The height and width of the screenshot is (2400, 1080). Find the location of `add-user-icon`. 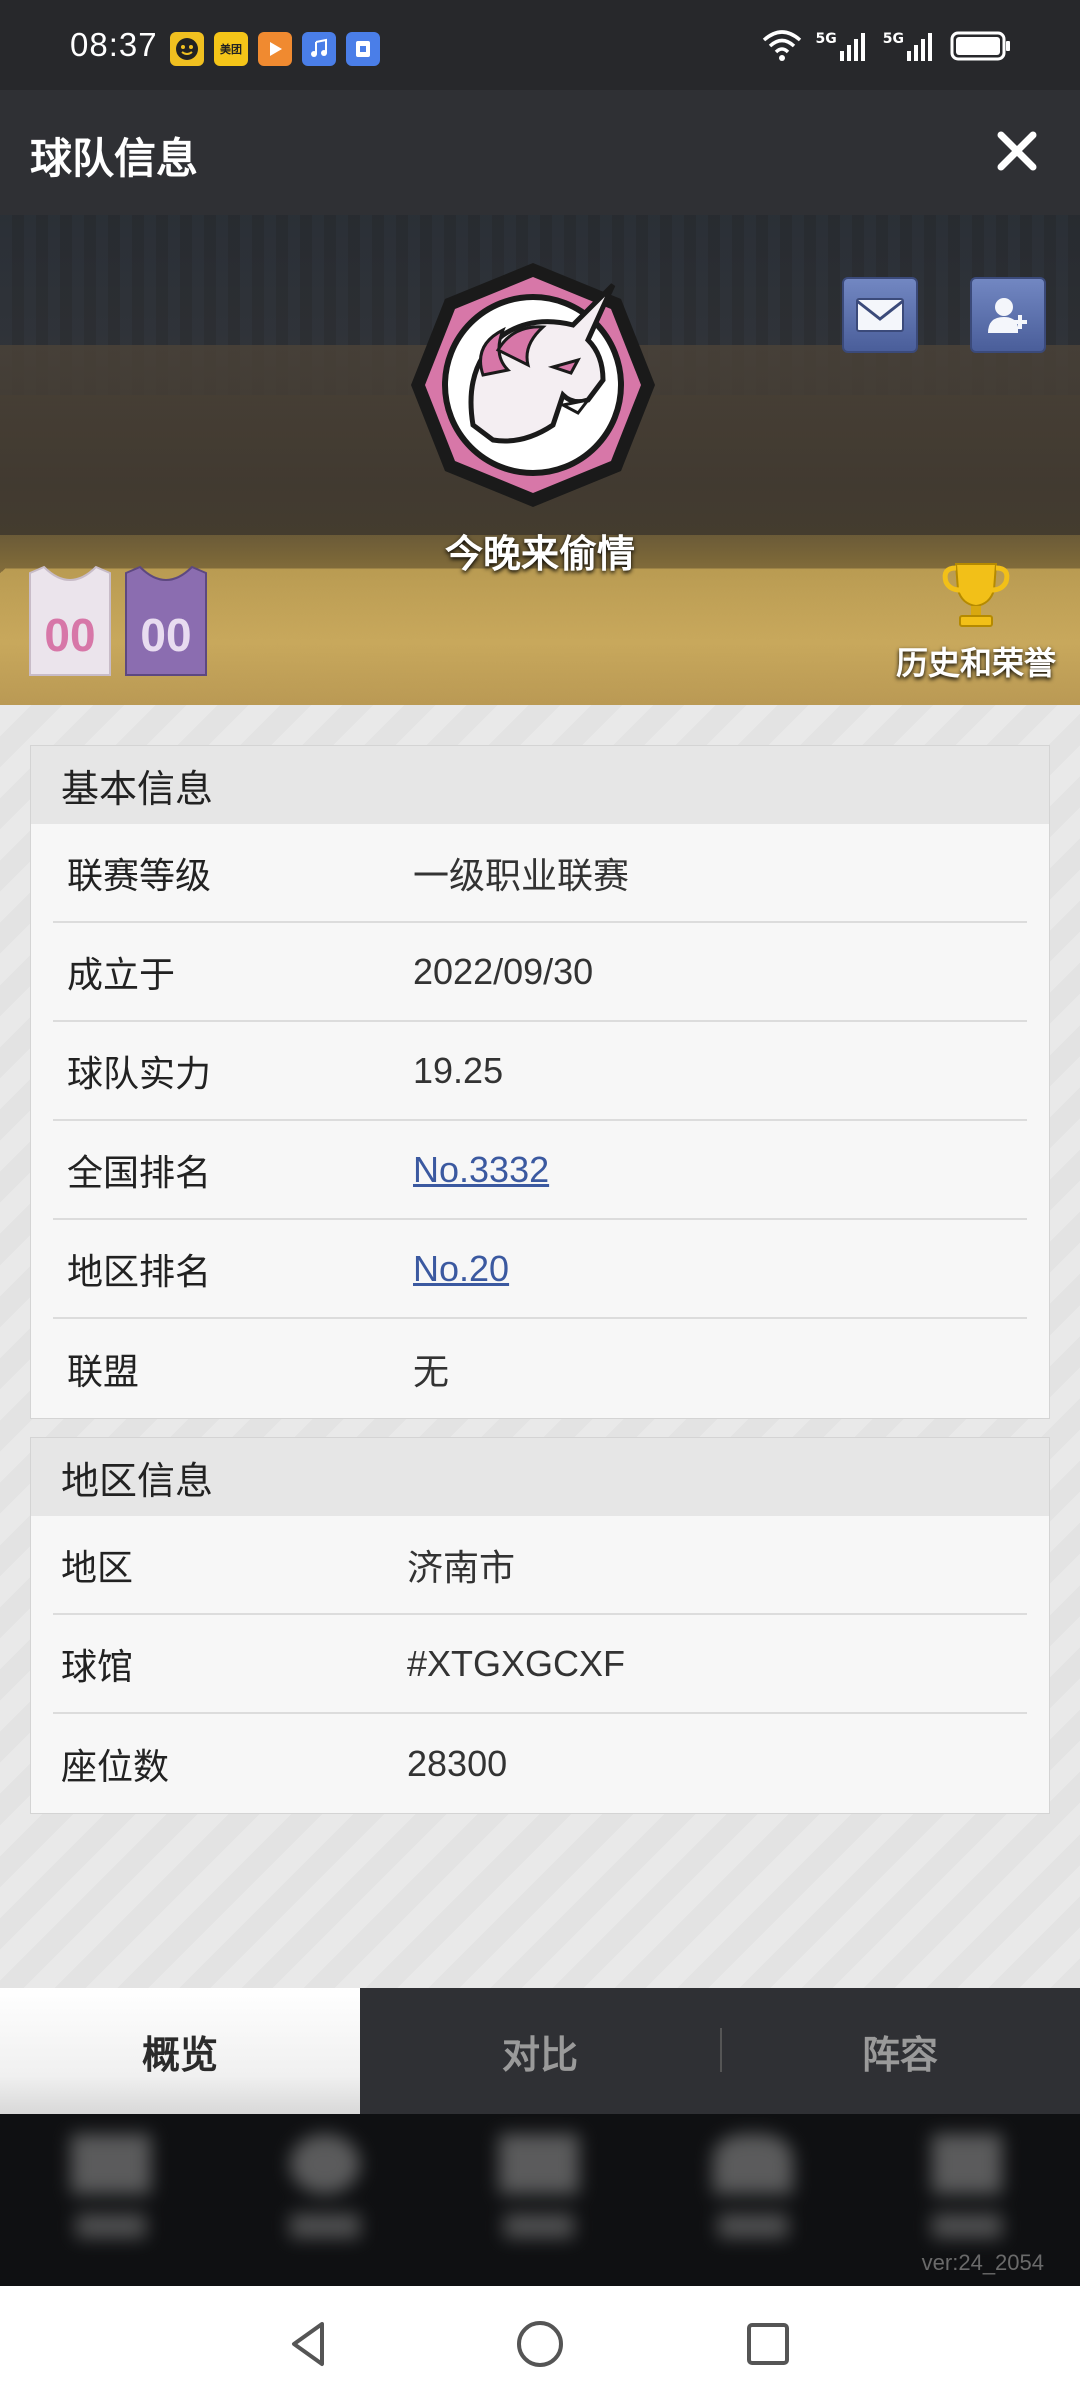

add-user-icon is located at coordinates (1007, 315).